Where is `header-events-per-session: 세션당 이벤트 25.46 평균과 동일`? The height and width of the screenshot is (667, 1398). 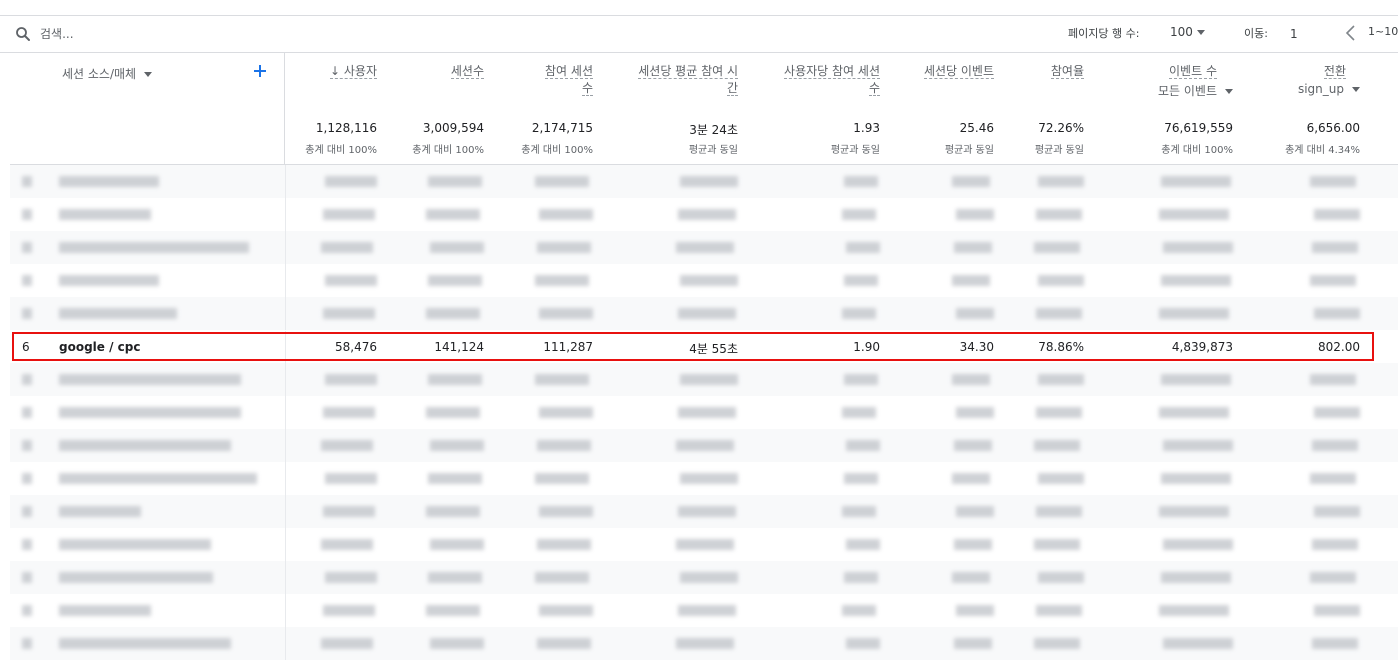 header-events-per-session: 세션당 이벤트 25.46 평균과 동일 is located at coordinates (952, 109).